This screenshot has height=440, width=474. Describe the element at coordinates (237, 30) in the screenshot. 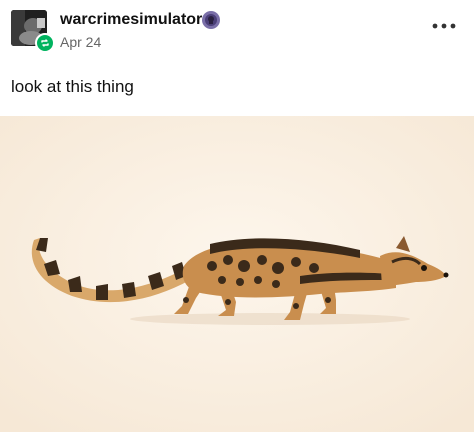

I see `post-header: warcrimesimulator Apr 24` at that location.